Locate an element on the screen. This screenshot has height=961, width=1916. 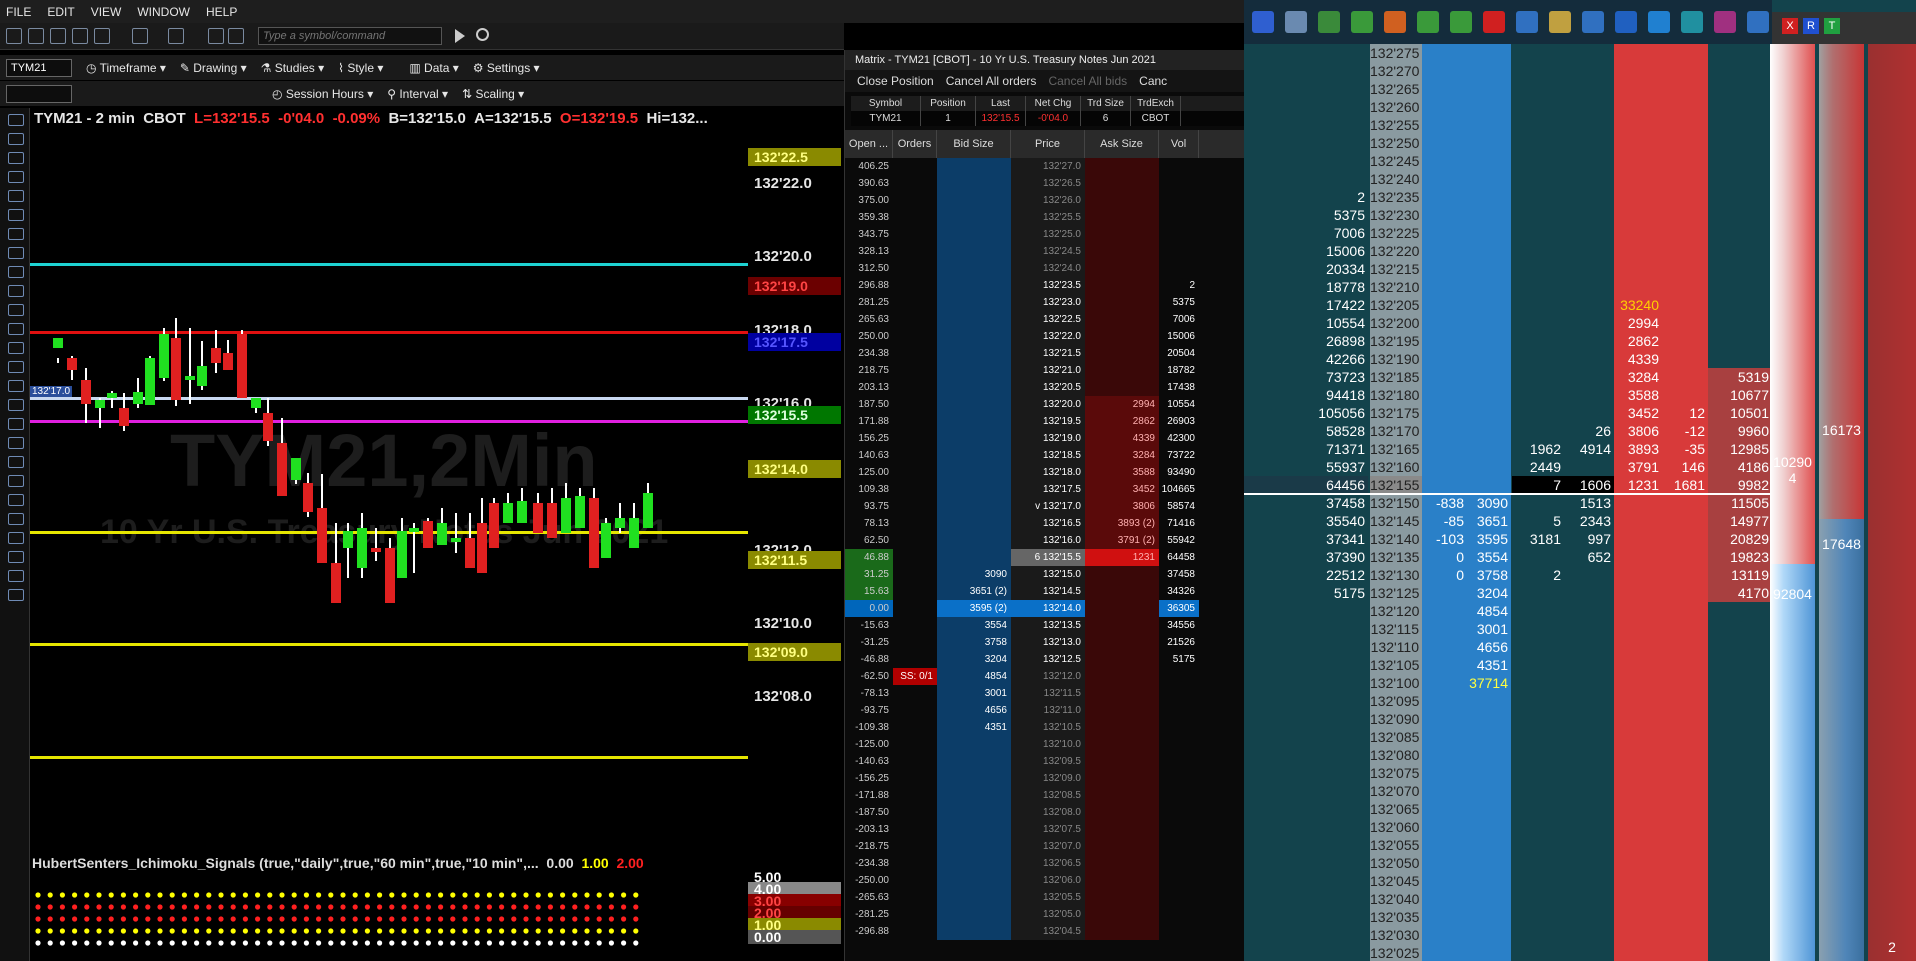
bars-tool-icon is located at coordinates (16, 291).